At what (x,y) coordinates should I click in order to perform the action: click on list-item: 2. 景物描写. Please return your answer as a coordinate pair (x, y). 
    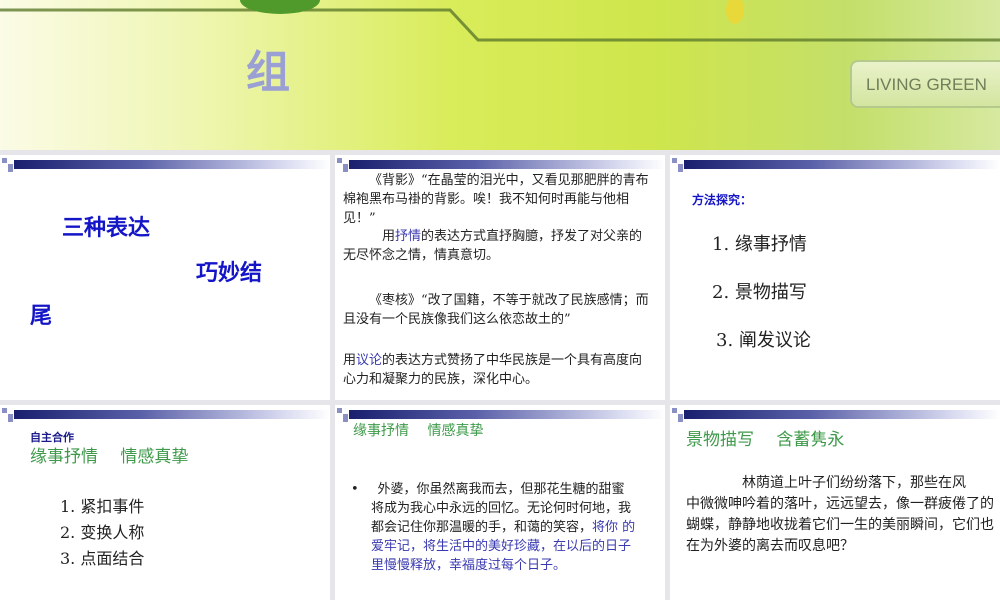
    Looking at the image, I should click on (759, 292).